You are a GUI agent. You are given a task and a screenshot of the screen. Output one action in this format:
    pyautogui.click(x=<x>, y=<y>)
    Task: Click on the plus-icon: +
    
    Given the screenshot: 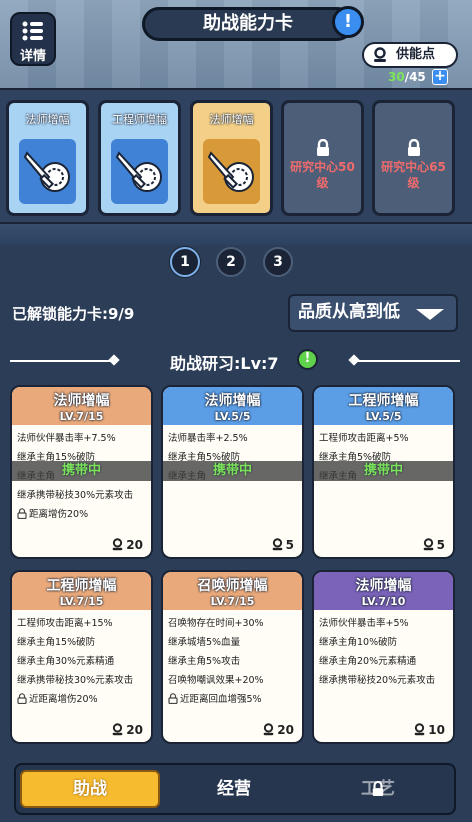 What is the action you would take?
    pyautogui.click(x=440, y=77)
    